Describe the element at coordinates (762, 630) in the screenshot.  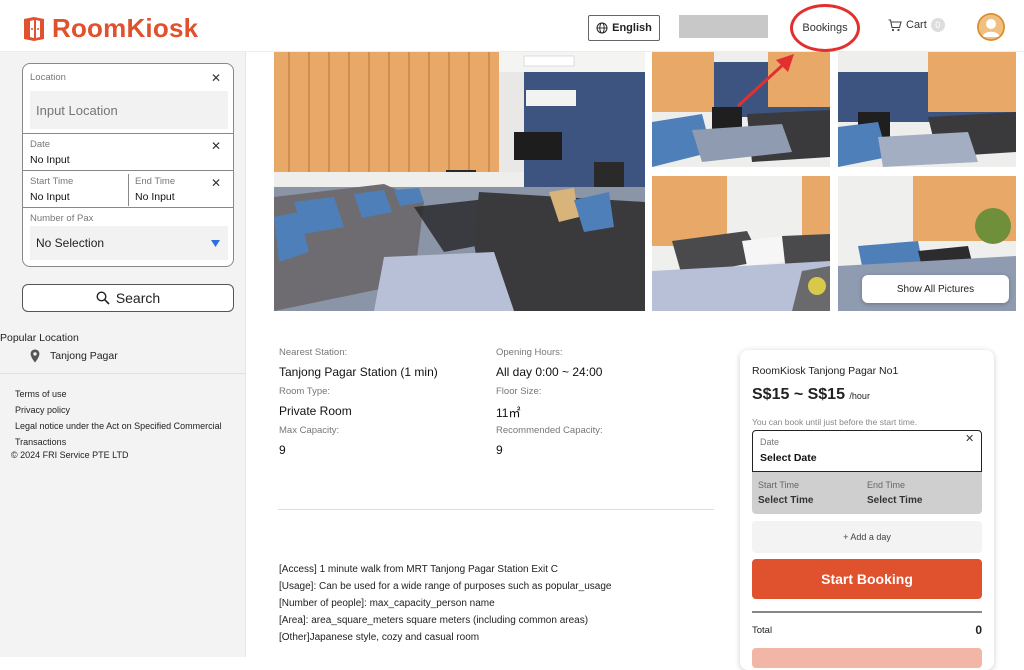
I see `total-label: Total` at that location.